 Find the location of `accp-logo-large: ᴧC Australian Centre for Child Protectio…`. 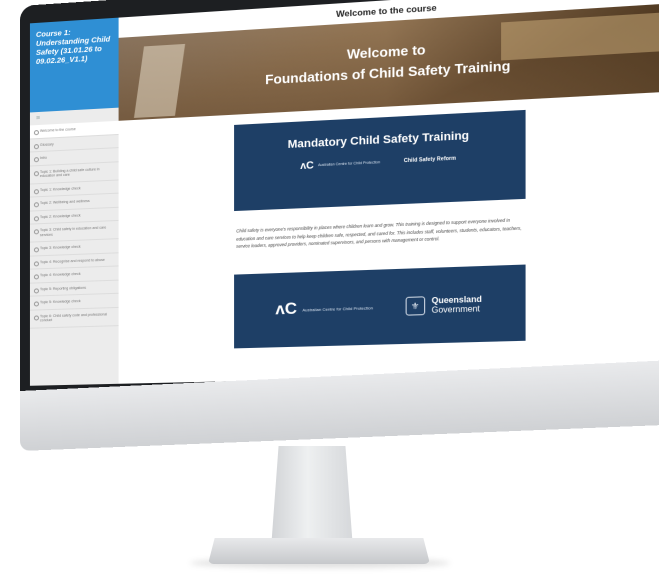

accp-logo-large: ᴧC Australian Centre for Child Protectio… is located at coordinates (324, 309).